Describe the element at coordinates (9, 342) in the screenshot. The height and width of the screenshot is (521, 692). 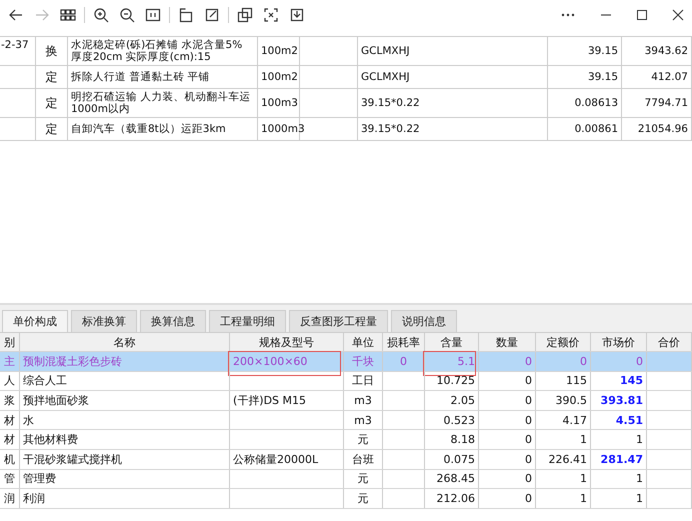
I see `column-header: 别` at that location.